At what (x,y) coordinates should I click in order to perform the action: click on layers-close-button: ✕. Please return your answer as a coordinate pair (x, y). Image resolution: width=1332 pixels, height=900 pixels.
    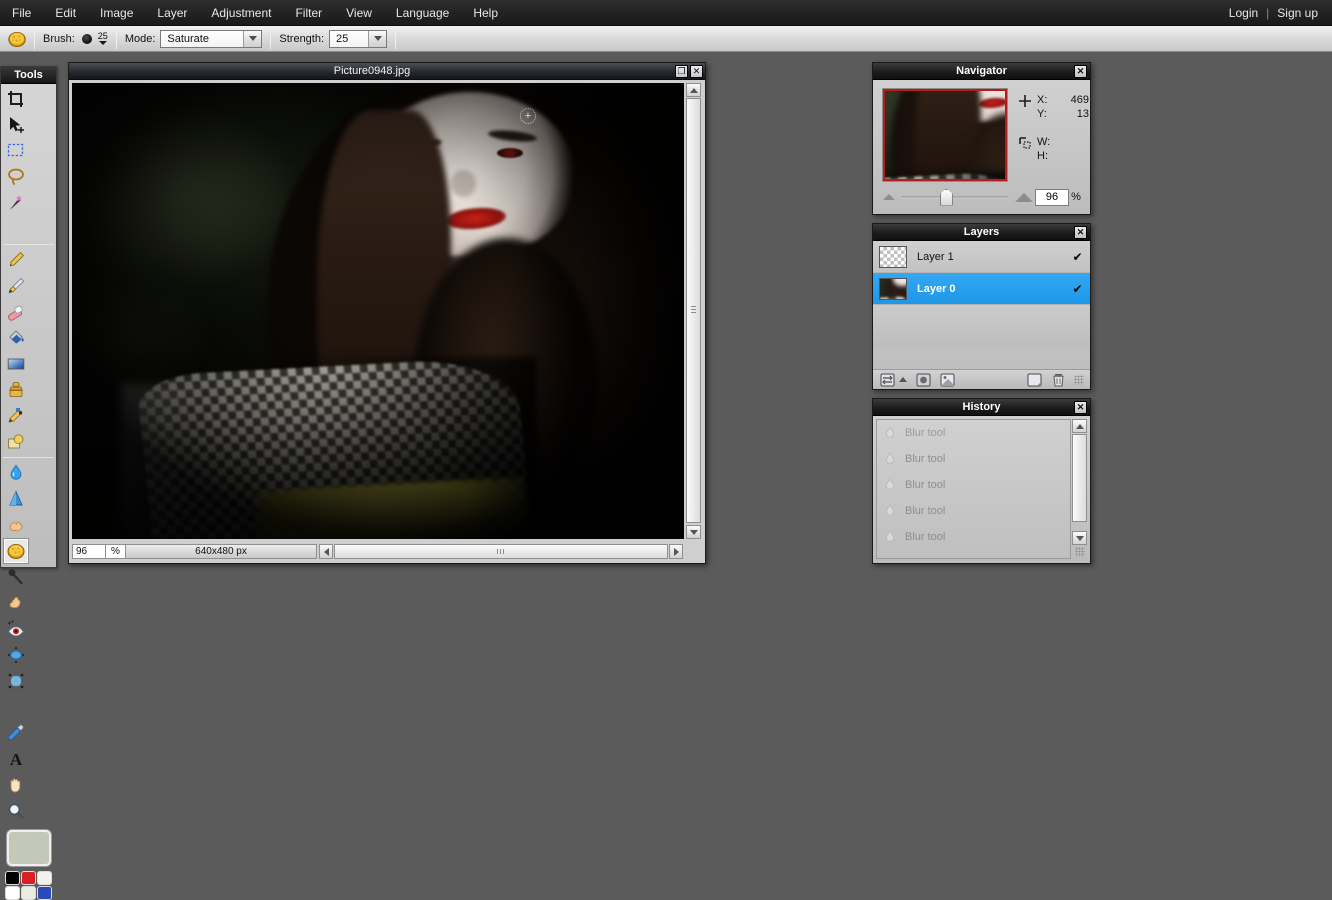
    Looking at the image, I should click on (1080, 232).